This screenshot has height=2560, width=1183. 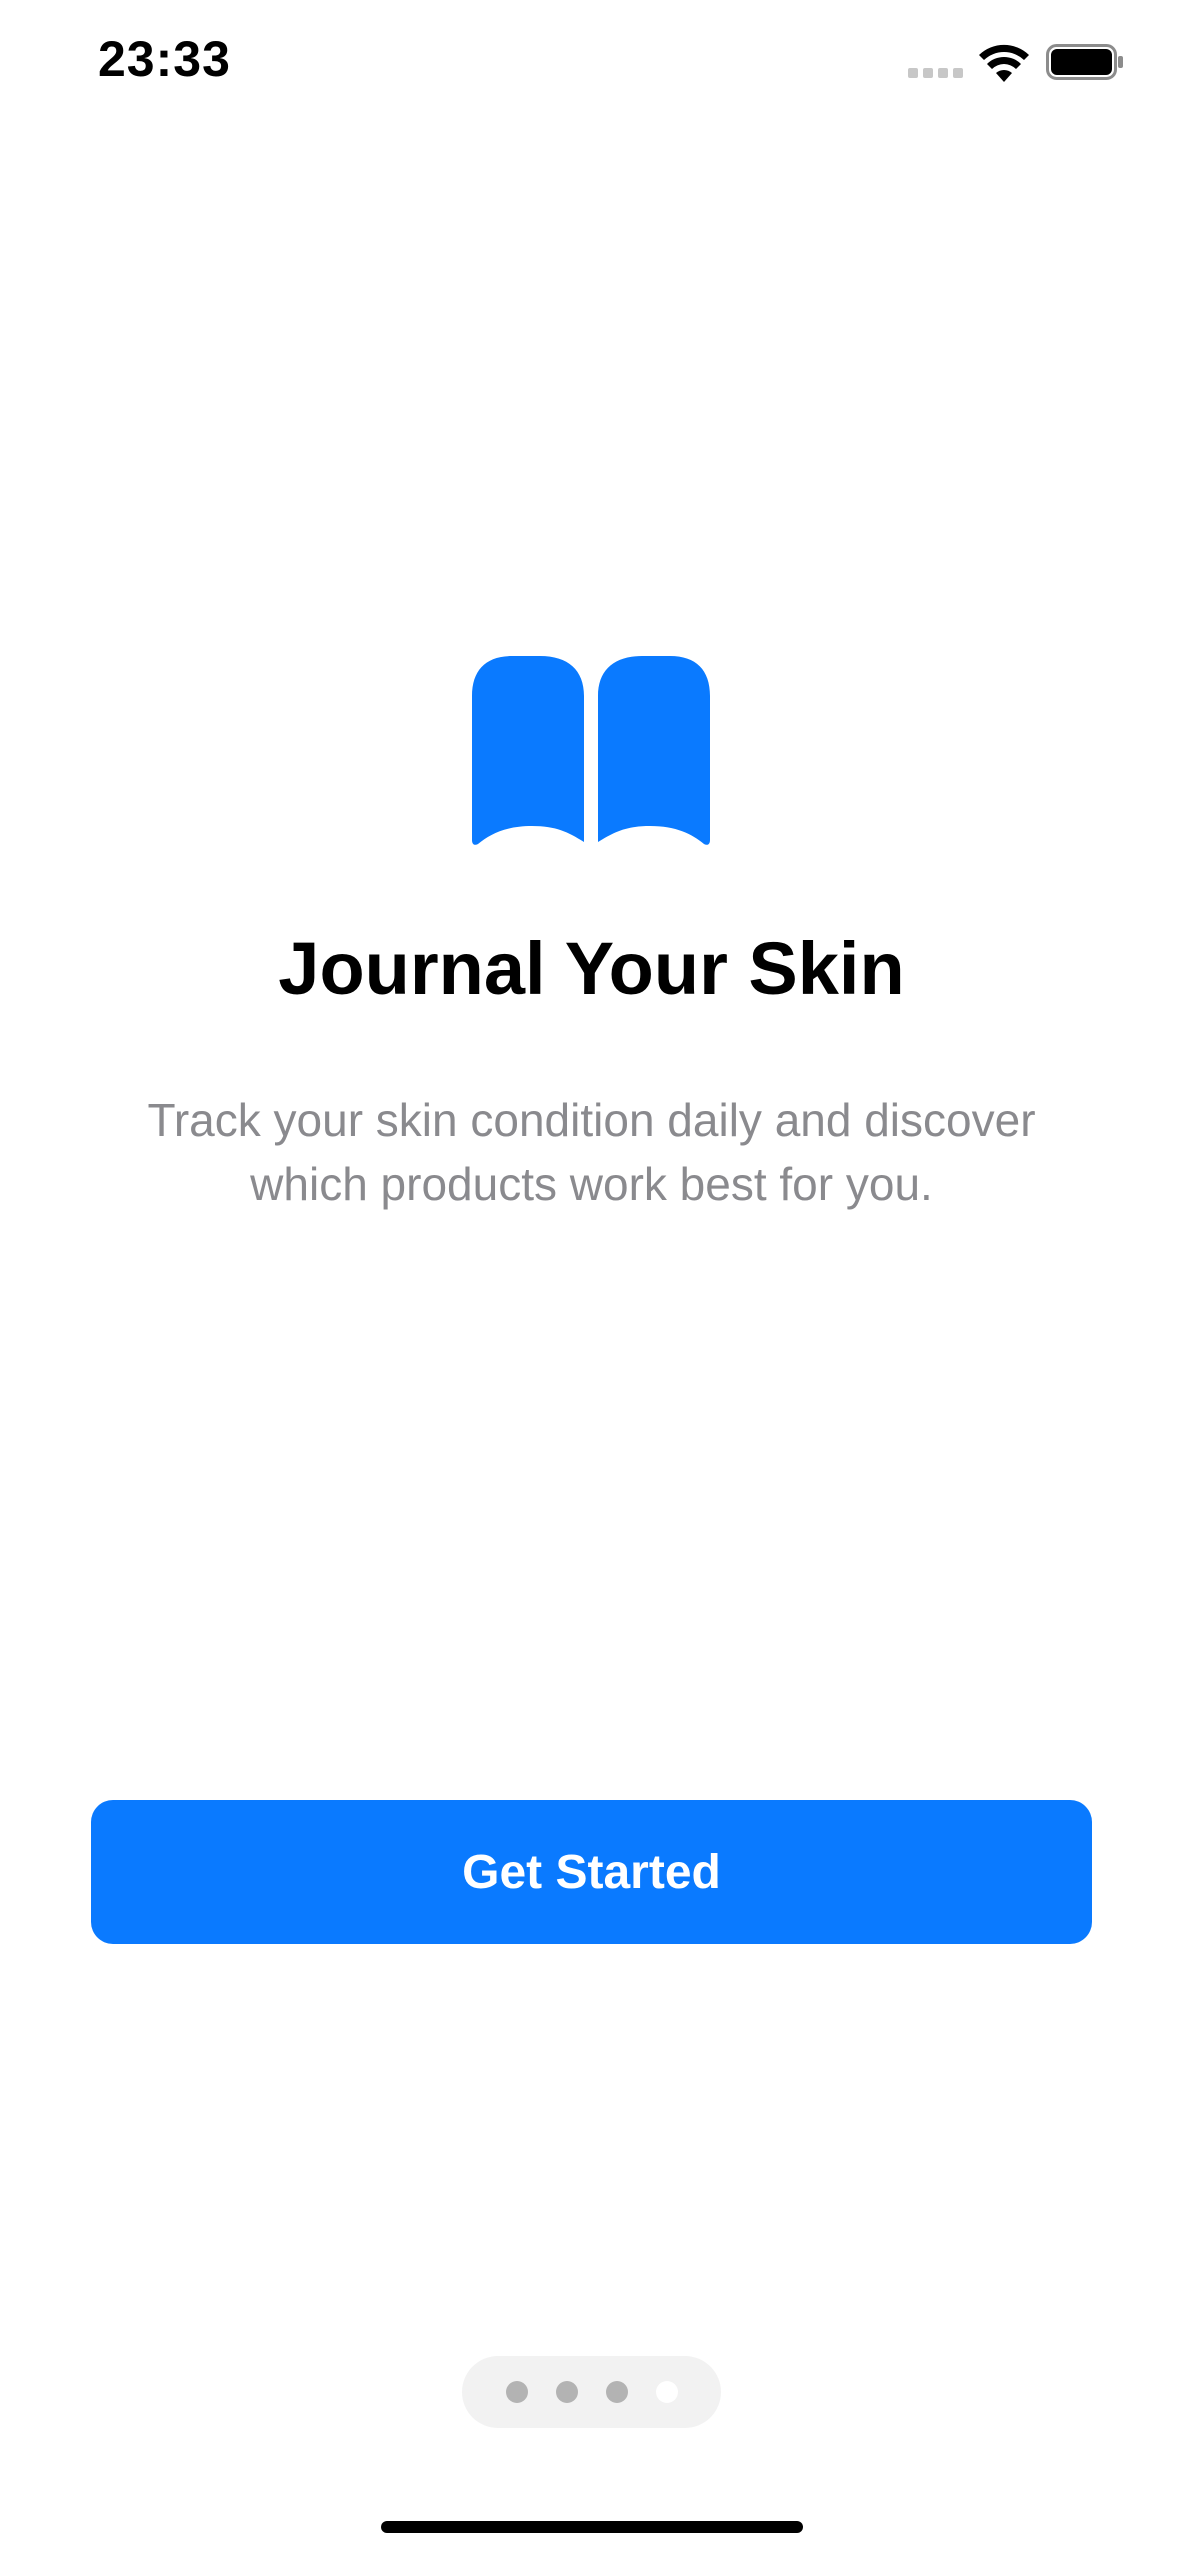 I want to click on get-started-label: Get Started, so click(x=591, y=1872).